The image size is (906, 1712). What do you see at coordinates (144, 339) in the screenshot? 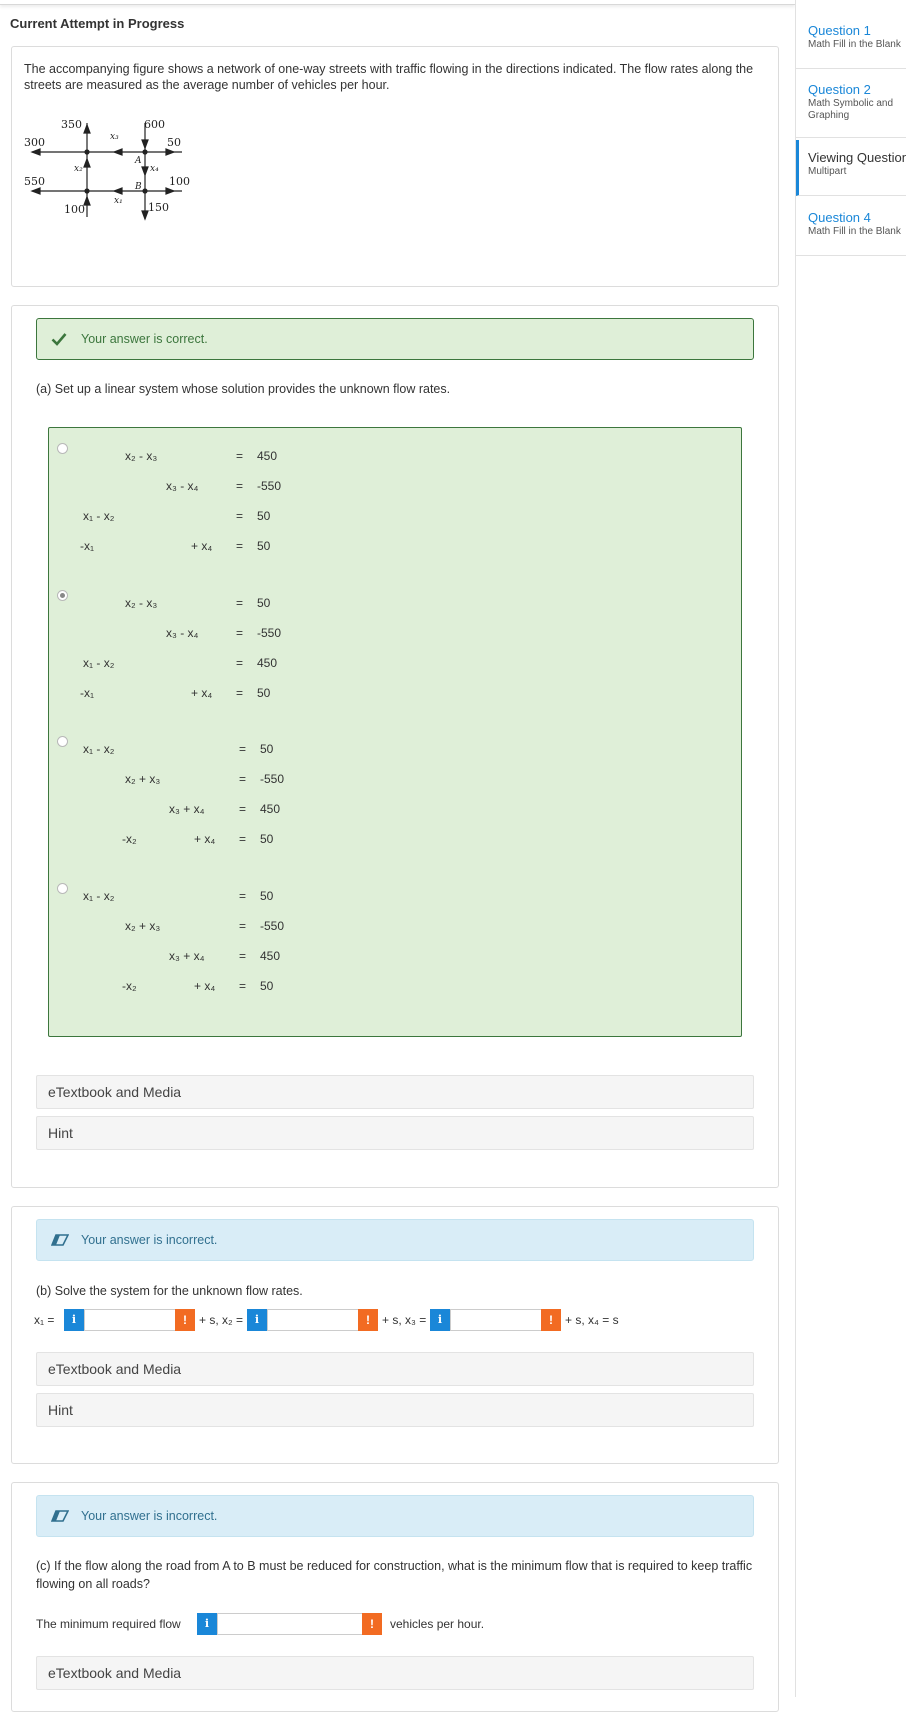
I see `part-a-status-text: Your answer is correct.` at bounding box center [144, 339].